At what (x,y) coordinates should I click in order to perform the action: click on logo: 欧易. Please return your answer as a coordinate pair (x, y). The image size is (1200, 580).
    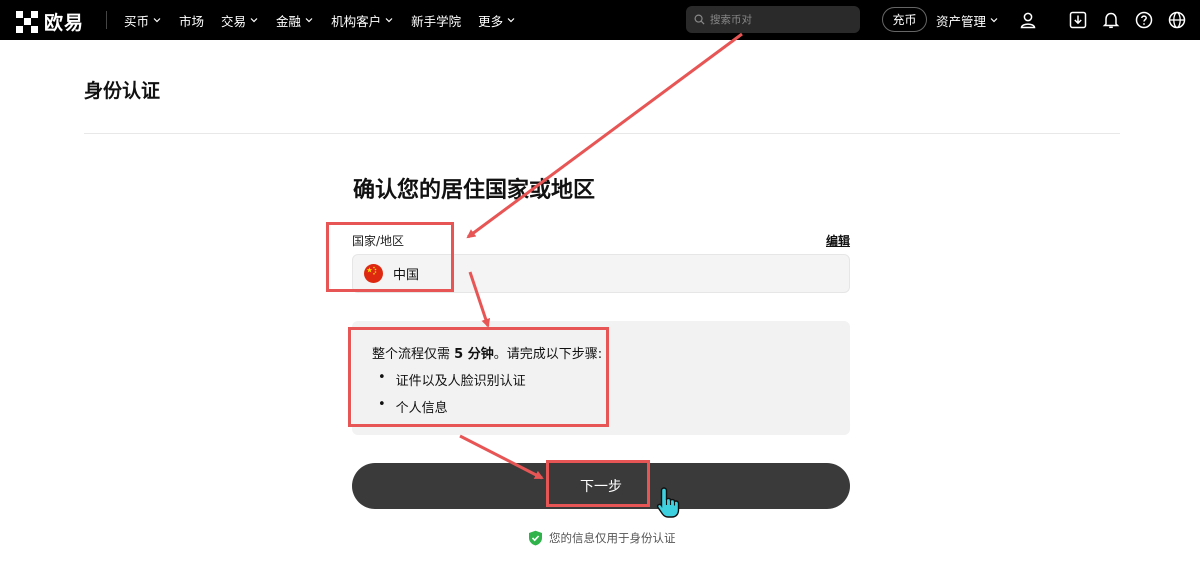
    Looking at the image, I should click on (50, 21).